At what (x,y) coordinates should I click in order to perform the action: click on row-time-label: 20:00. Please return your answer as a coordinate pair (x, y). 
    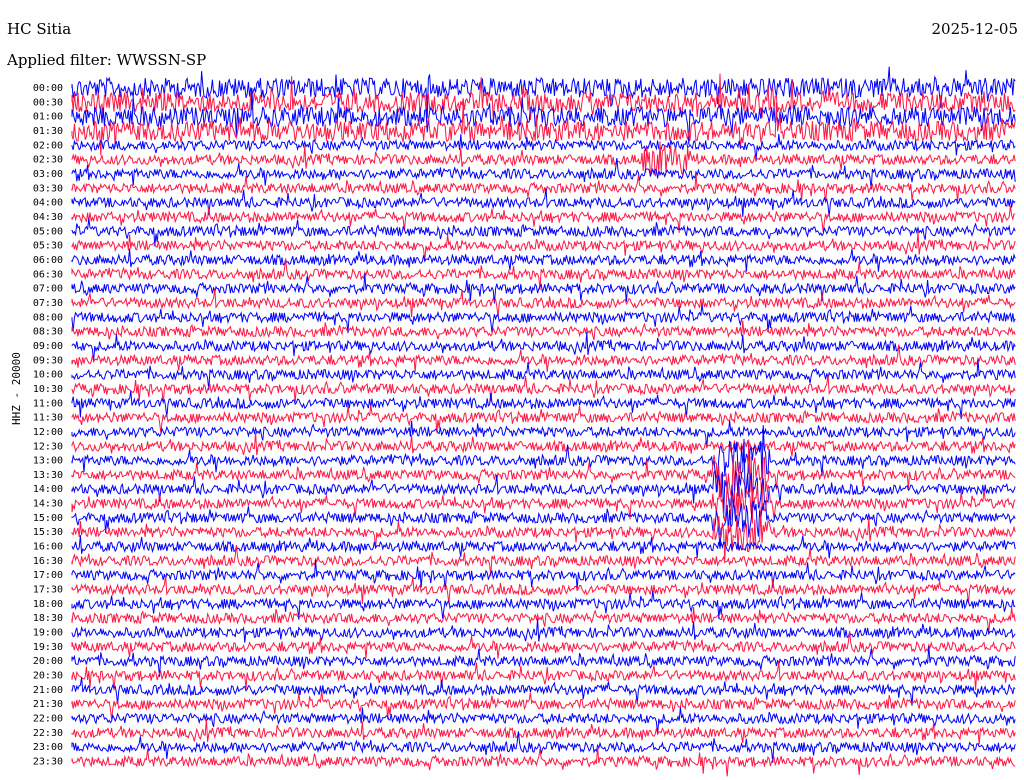
    Looking at the image, I should click on (48, 661).